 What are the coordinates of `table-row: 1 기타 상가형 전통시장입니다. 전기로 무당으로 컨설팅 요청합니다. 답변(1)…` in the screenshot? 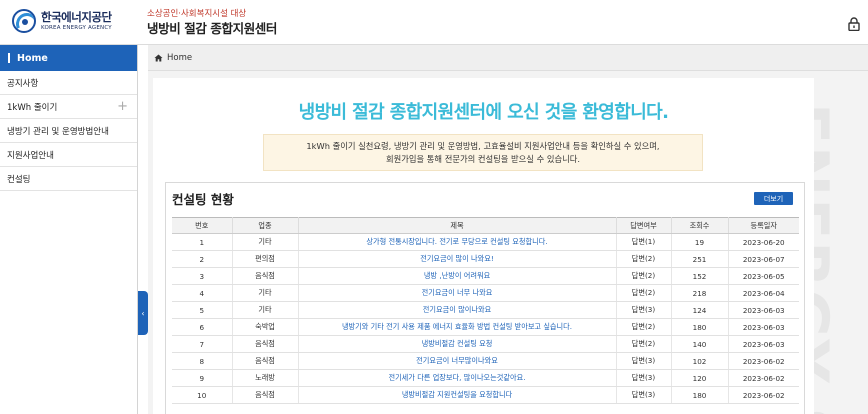 It's located at (485, 242).